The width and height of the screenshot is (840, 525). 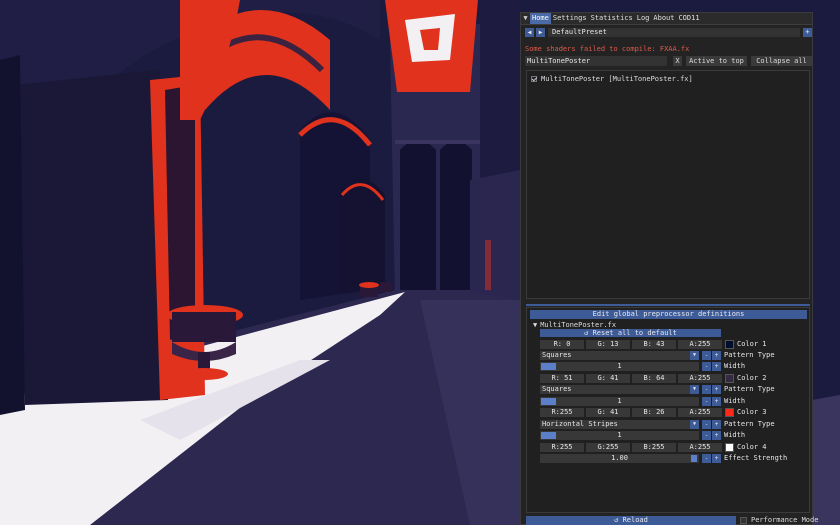 I want to click on tab-cod11: COD11, so click(x=688, y=18).